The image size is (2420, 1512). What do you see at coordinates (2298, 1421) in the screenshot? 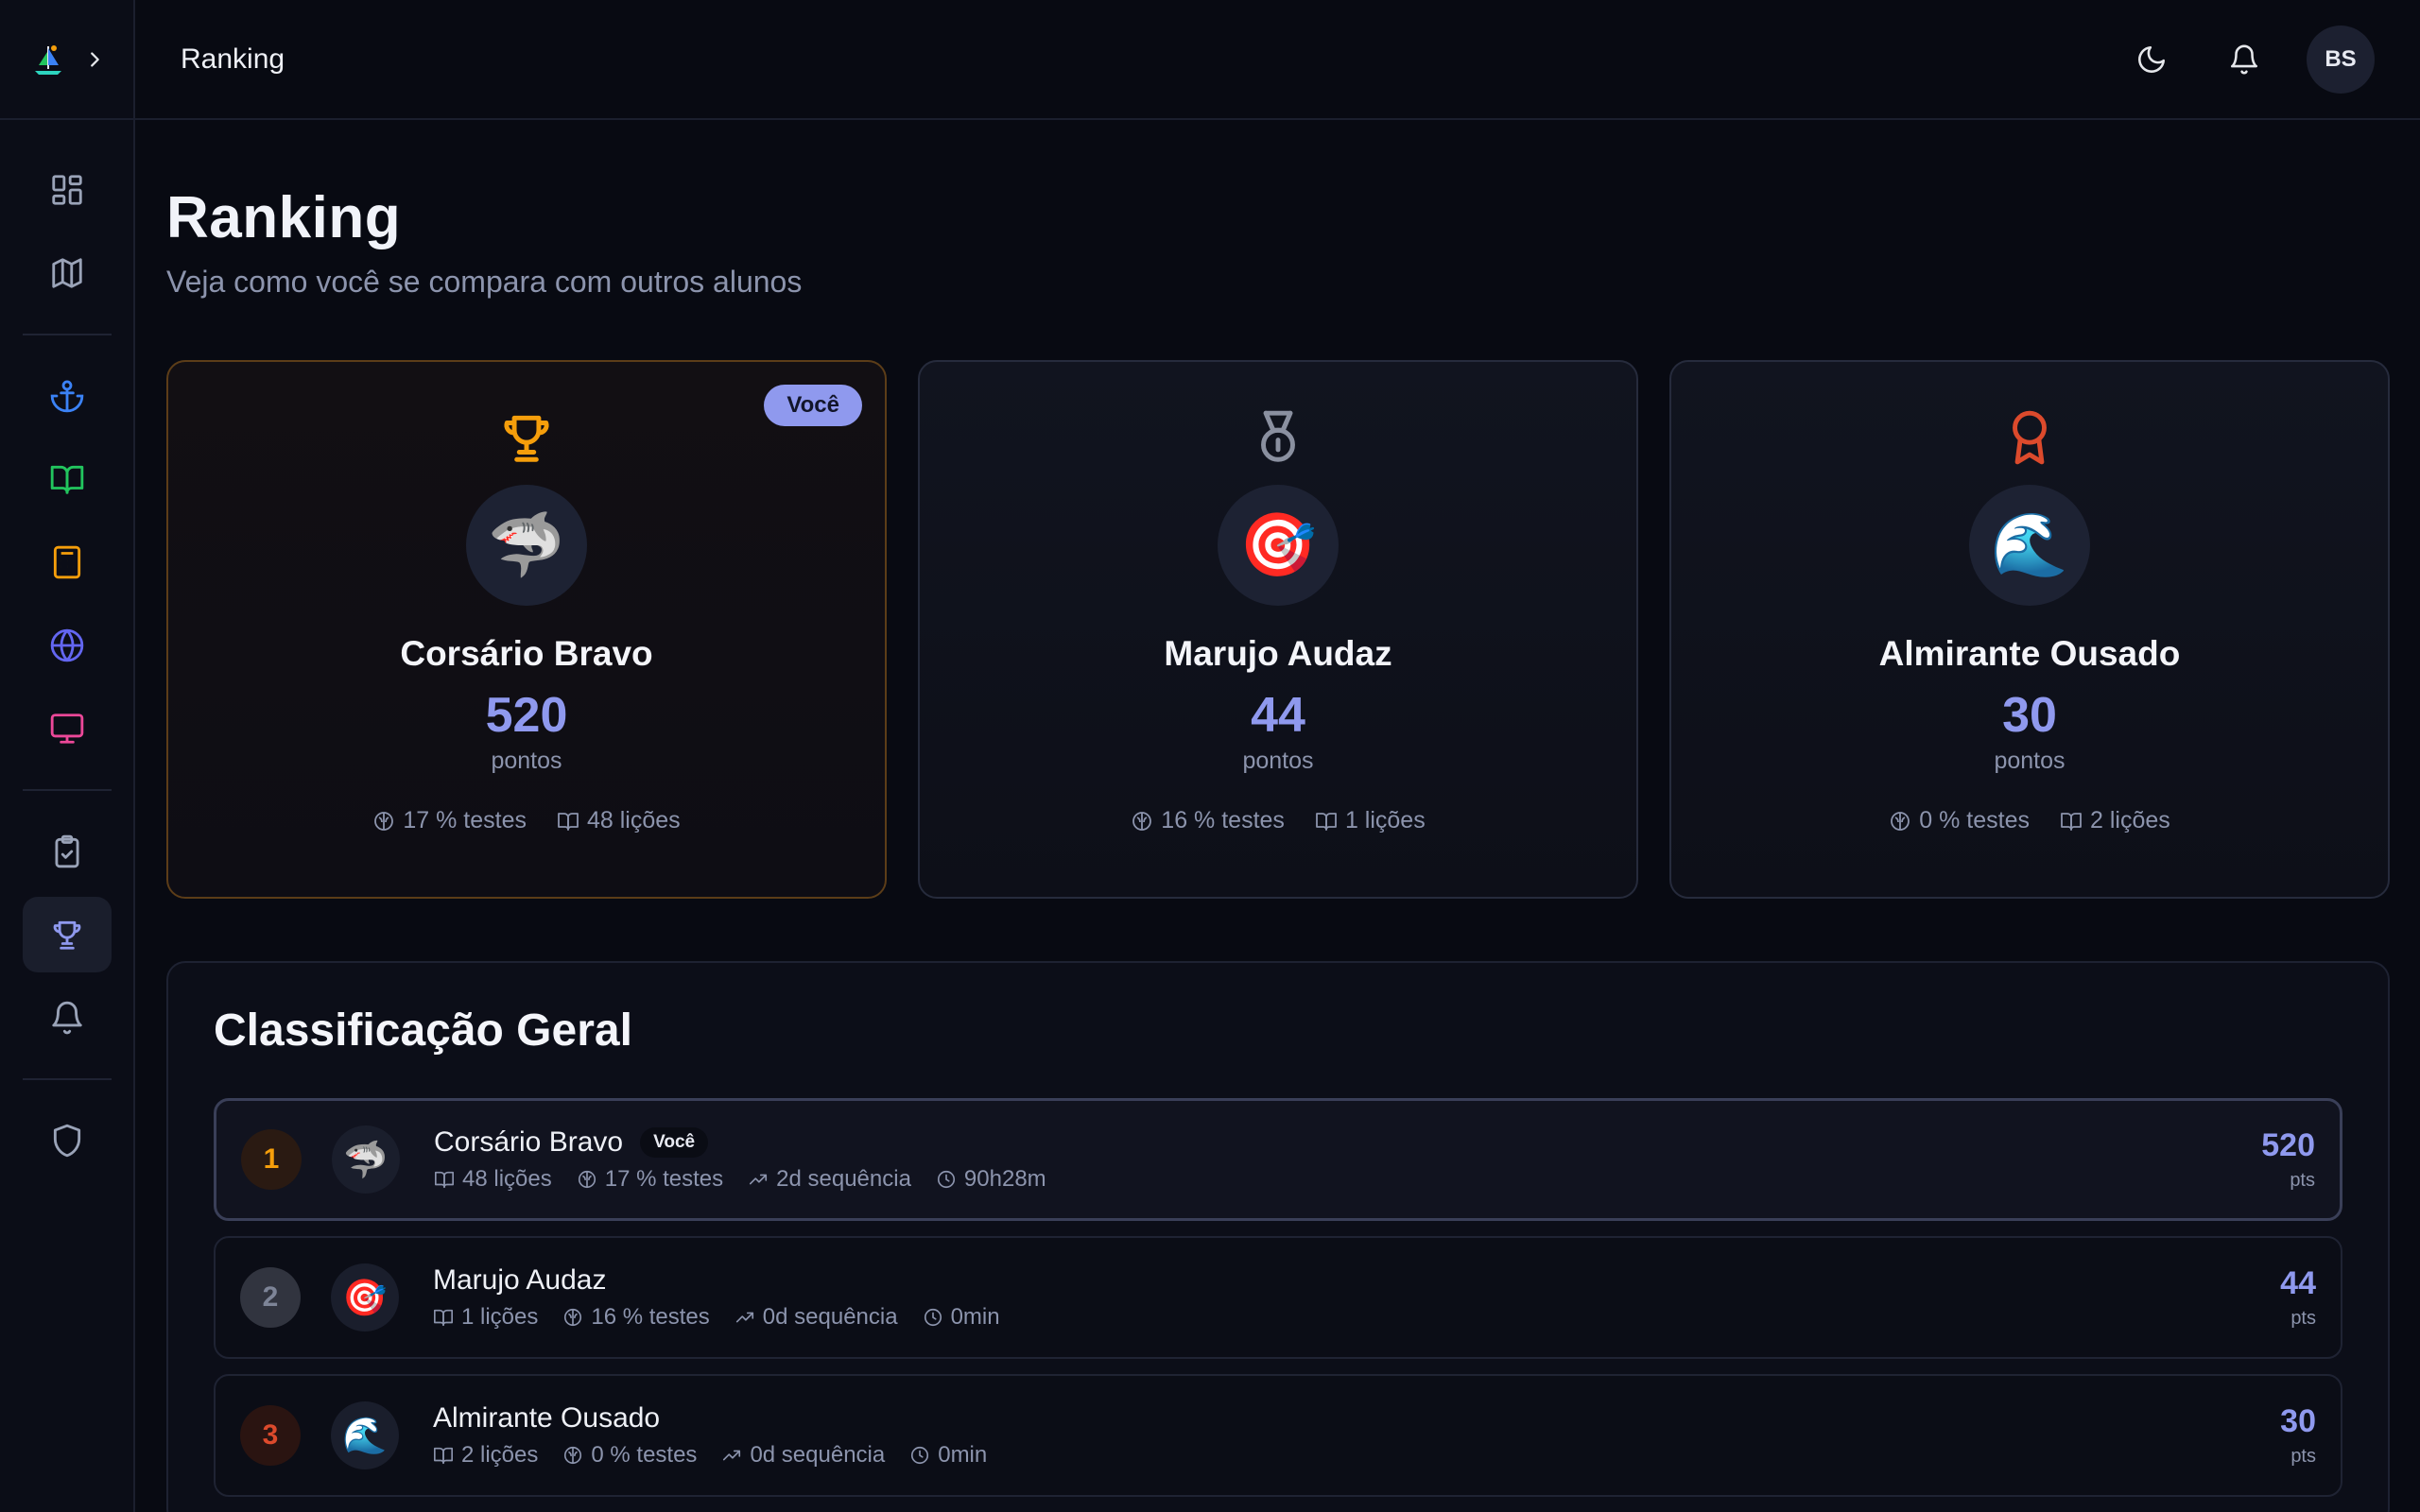
I see `row-score: 30` at bounding box center [2298, 1421].